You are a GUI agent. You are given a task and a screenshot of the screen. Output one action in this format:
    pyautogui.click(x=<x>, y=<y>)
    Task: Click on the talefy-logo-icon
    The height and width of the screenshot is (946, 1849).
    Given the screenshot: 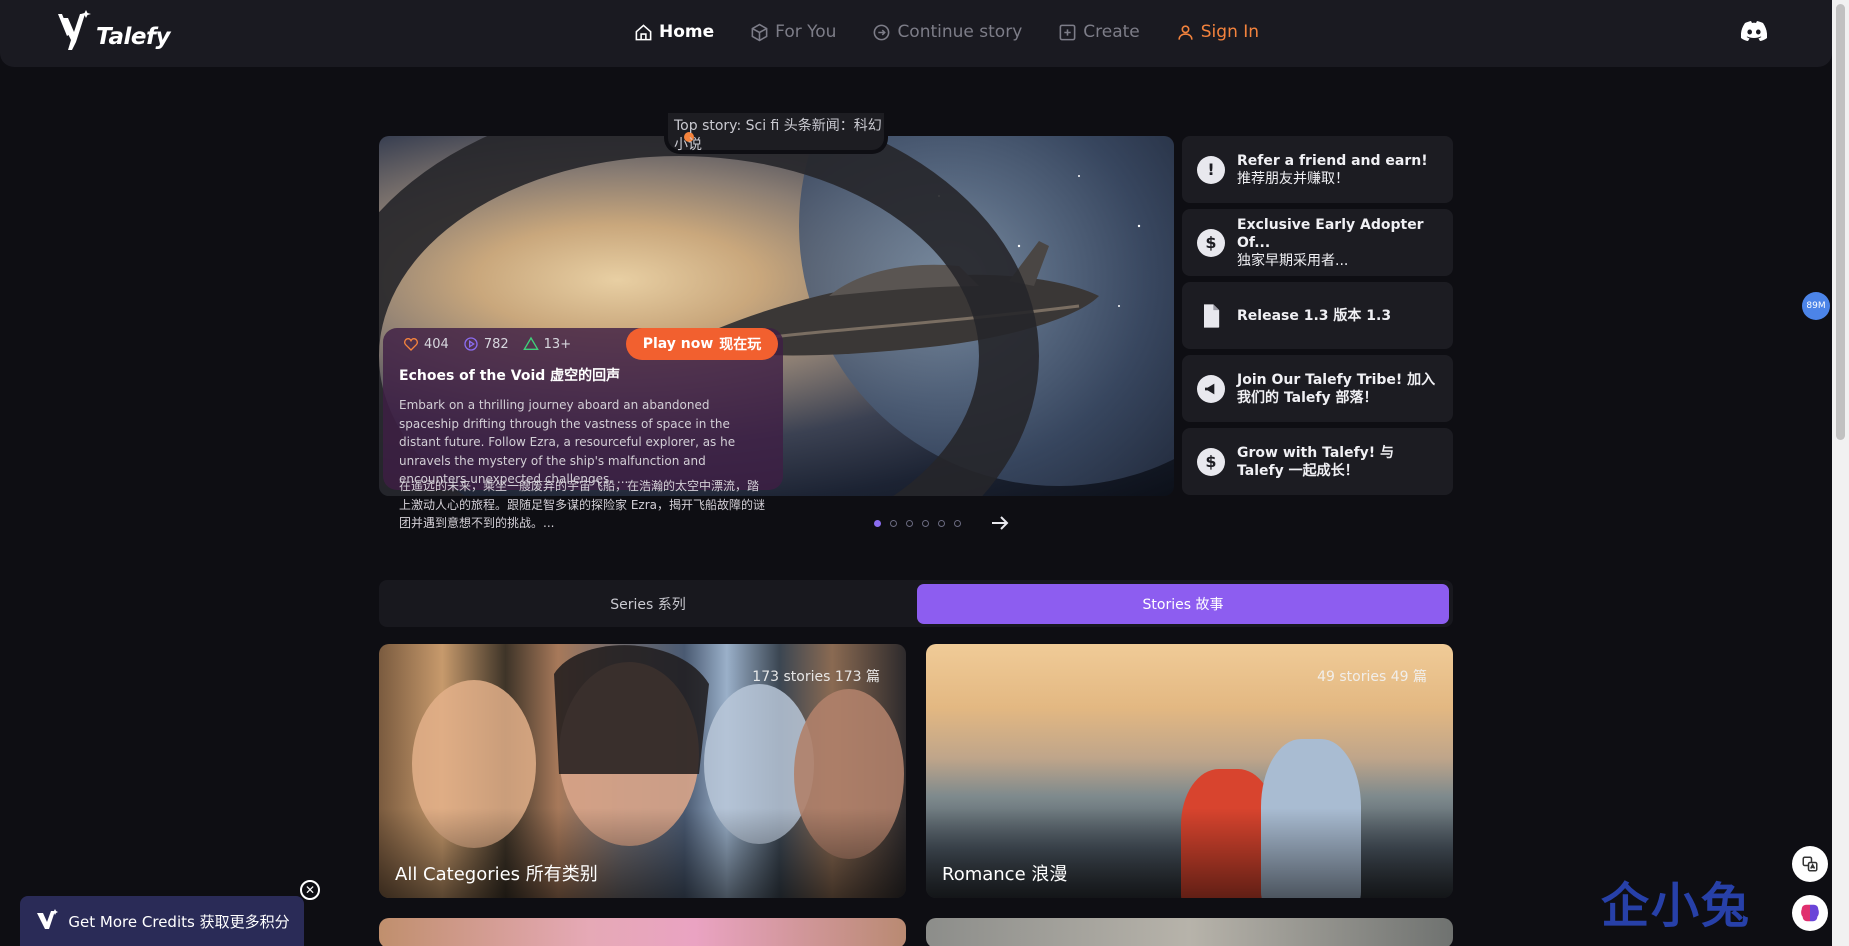 What is the action you would take?
    pyautogui.click(x=74, y=30)
    